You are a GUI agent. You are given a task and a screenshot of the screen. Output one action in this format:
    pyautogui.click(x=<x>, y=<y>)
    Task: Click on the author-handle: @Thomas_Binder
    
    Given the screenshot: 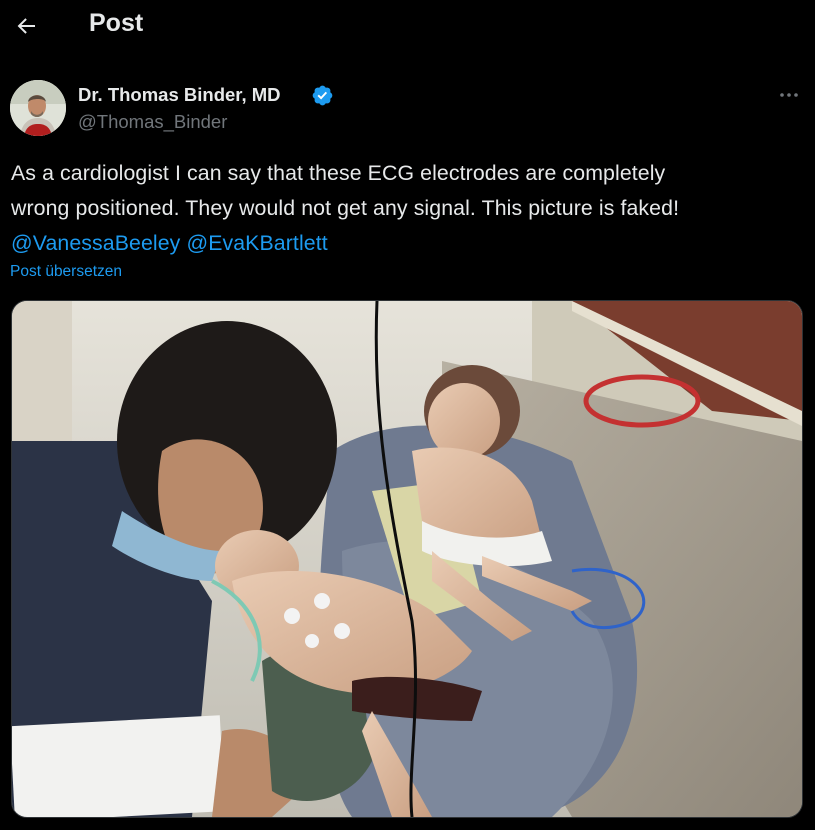 What is the action you would take?
    pyautogui.click(x=152, y=122)
    